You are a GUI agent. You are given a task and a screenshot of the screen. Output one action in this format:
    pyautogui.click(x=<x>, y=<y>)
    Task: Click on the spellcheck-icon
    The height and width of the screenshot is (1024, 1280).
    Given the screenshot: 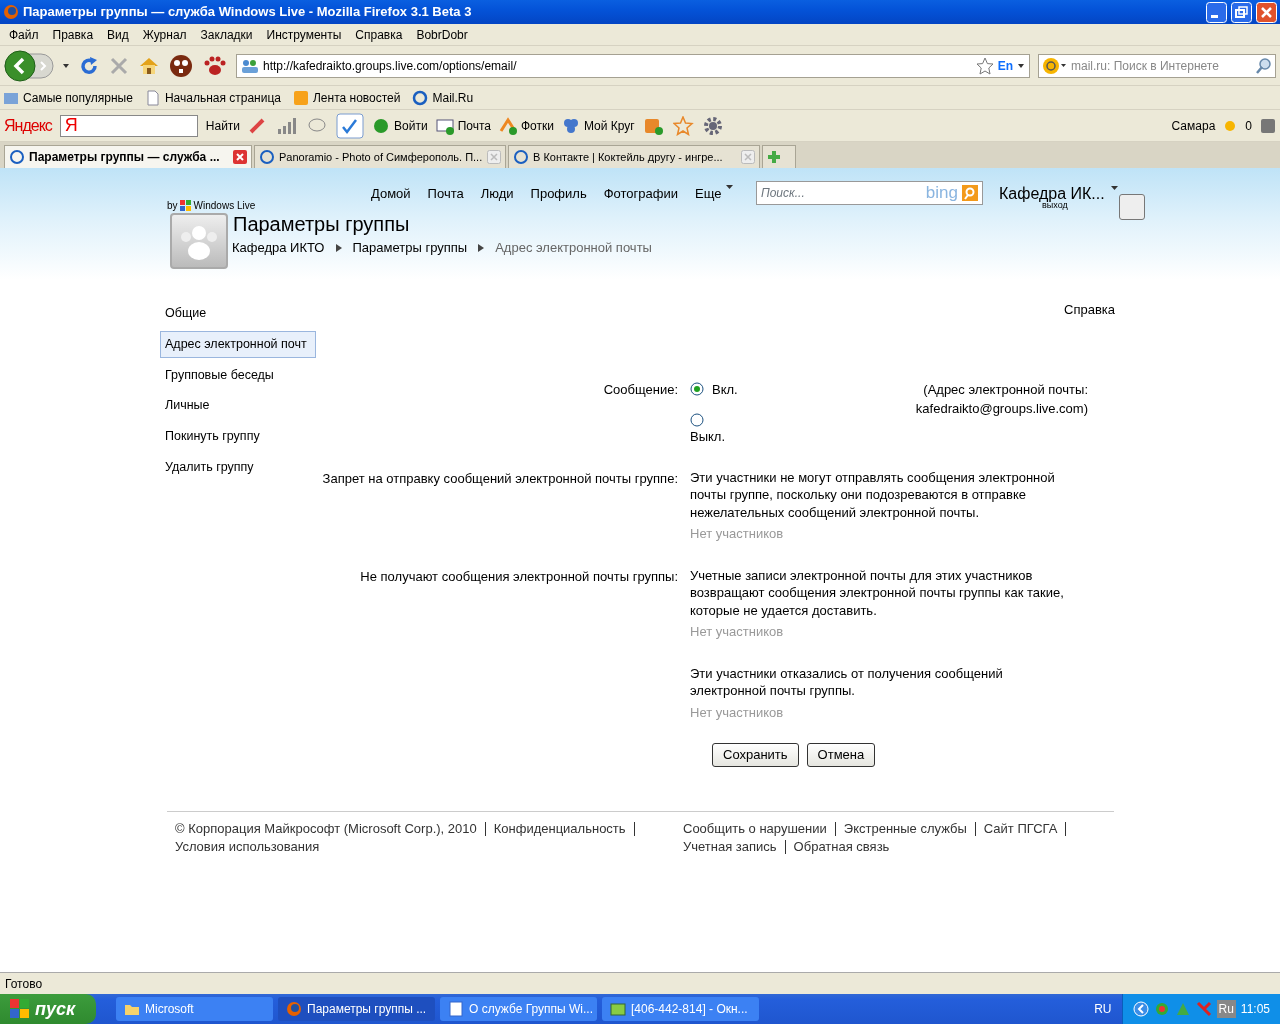 What is the action you would take?
    pyautogui.click(x=350, y=125)
    